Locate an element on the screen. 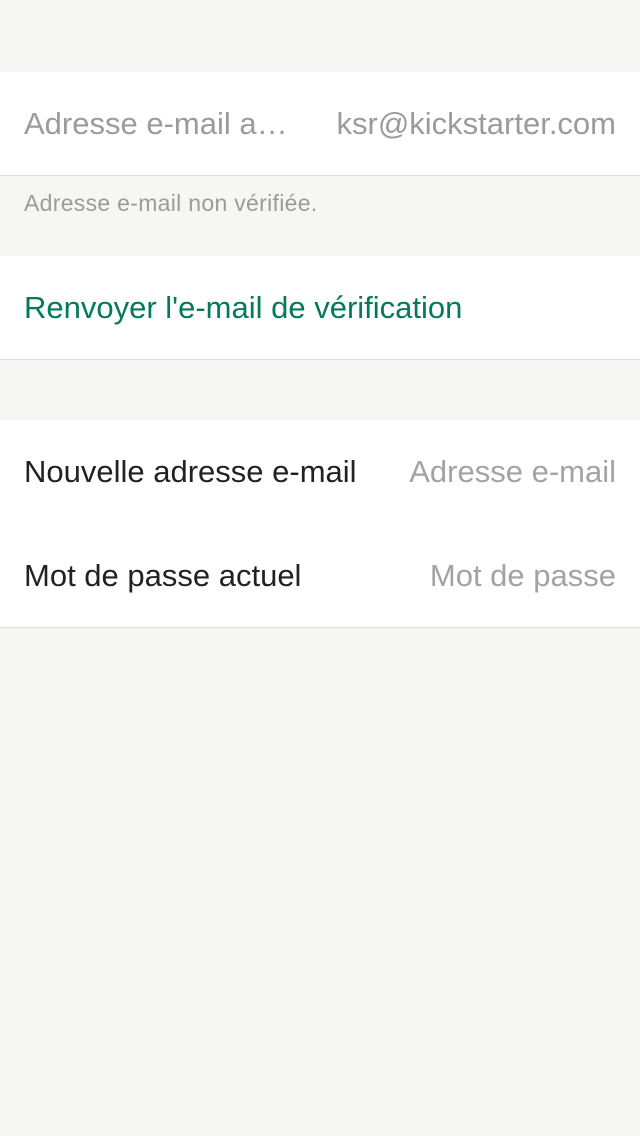 This screenshot has width=640, height=1136. new-email-row: Nouvelle adresse e-mail is located at coordinates (320, 472).